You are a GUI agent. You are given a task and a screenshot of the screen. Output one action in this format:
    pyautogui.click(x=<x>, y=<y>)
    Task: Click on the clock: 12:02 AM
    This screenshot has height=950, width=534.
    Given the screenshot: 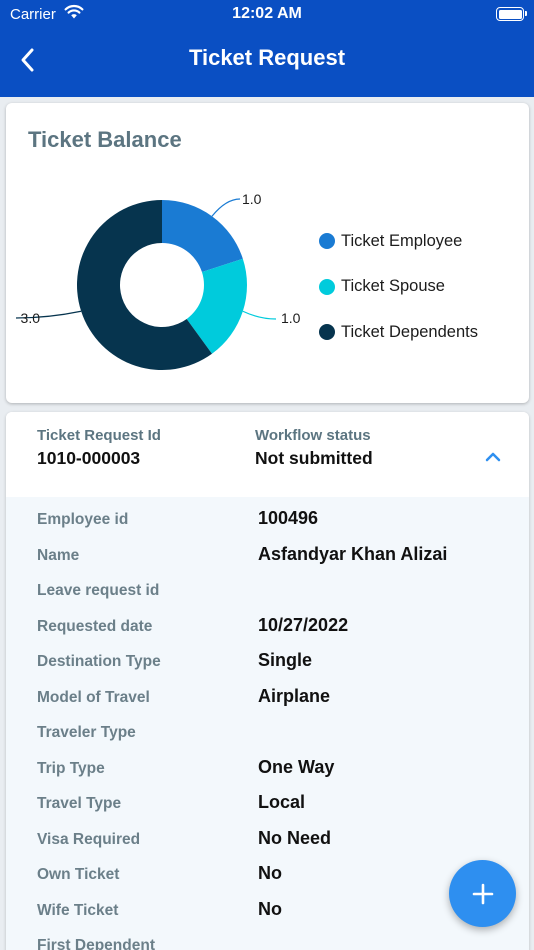 What is the action you would take?
    pyautogui.click(x=267, y=13)
    